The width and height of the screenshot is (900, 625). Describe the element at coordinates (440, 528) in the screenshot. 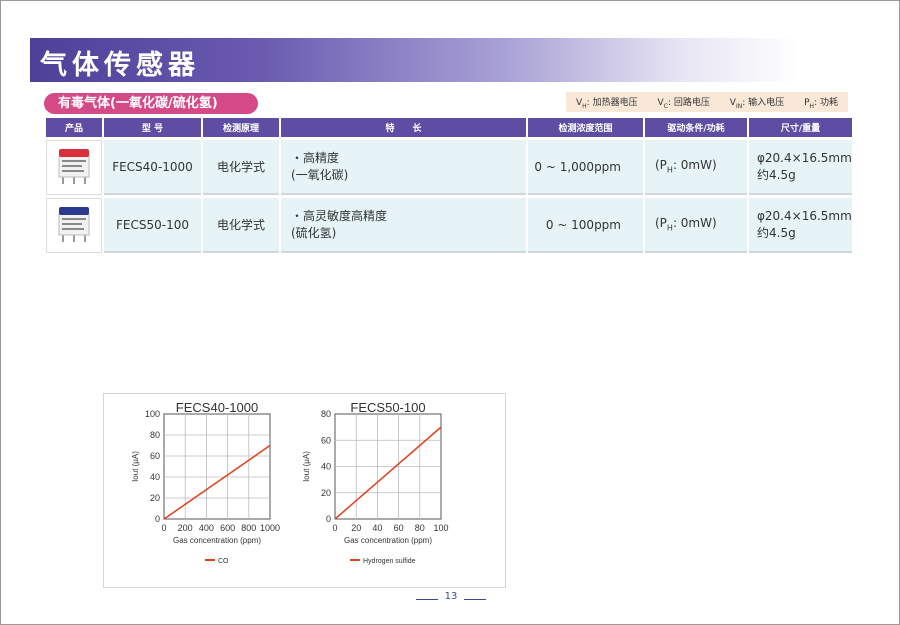

I see `x-tick-label: 100` at that location.